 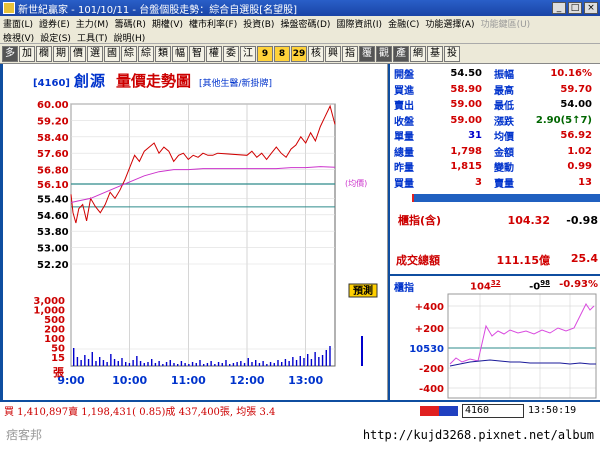 I want to click on stock-name: 創源, so click(x=89, y=81).